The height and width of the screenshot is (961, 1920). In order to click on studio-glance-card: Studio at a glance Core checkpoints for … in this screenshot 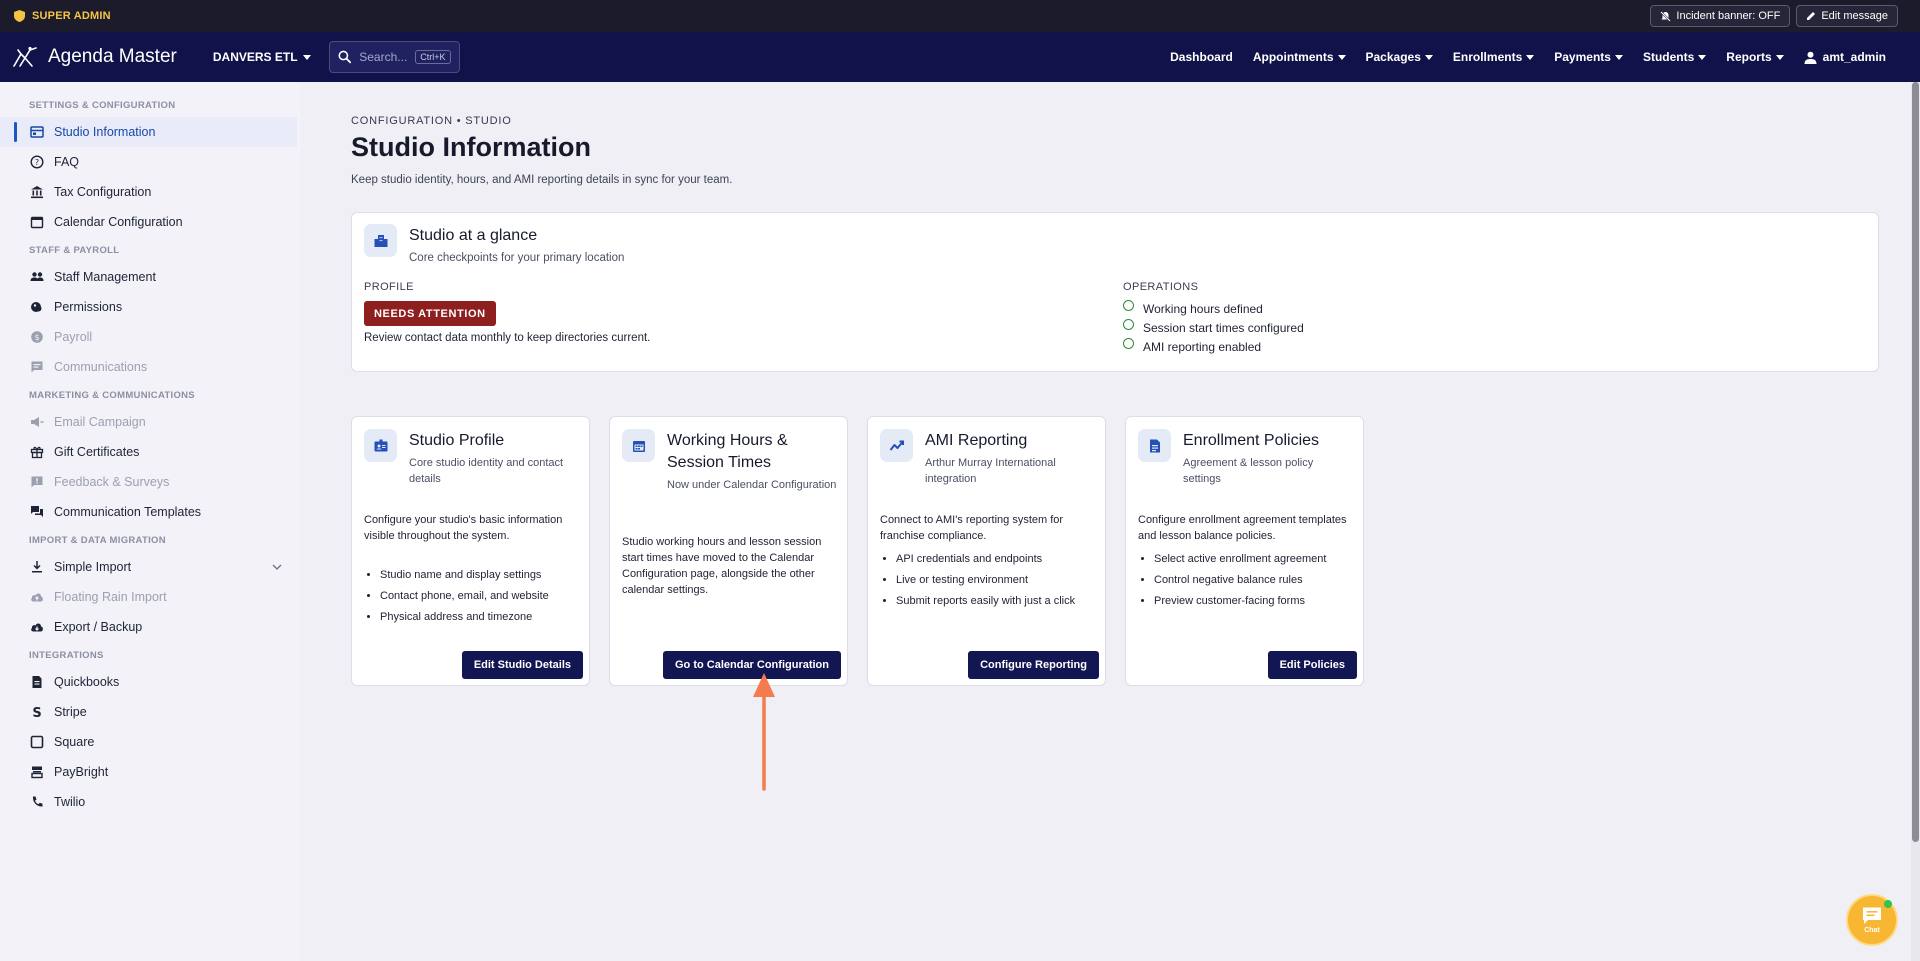, I will do `click(1115, 292)`.